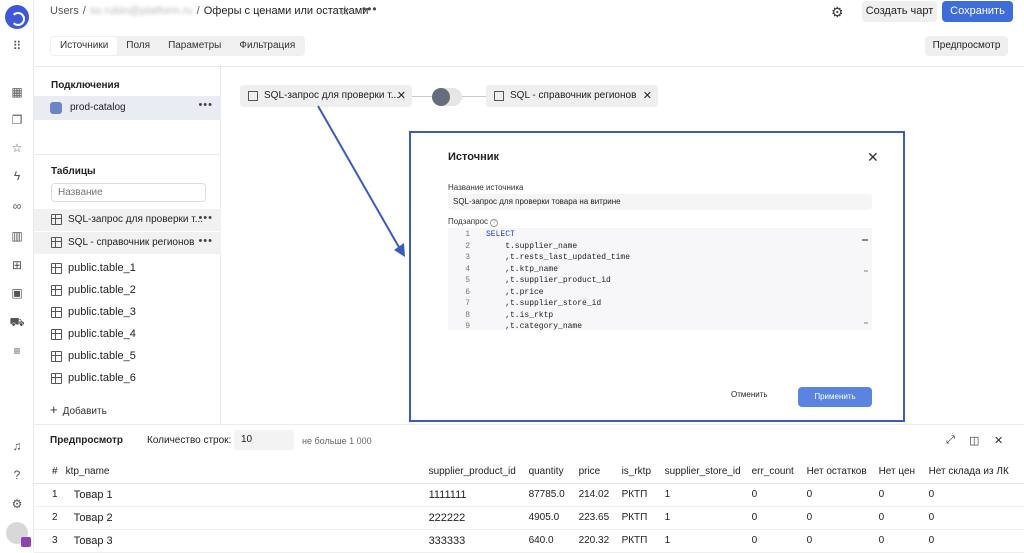 This screenshot has height=553, width=1024. I want to click on table-cell: Товар 2, so click(243, 517).